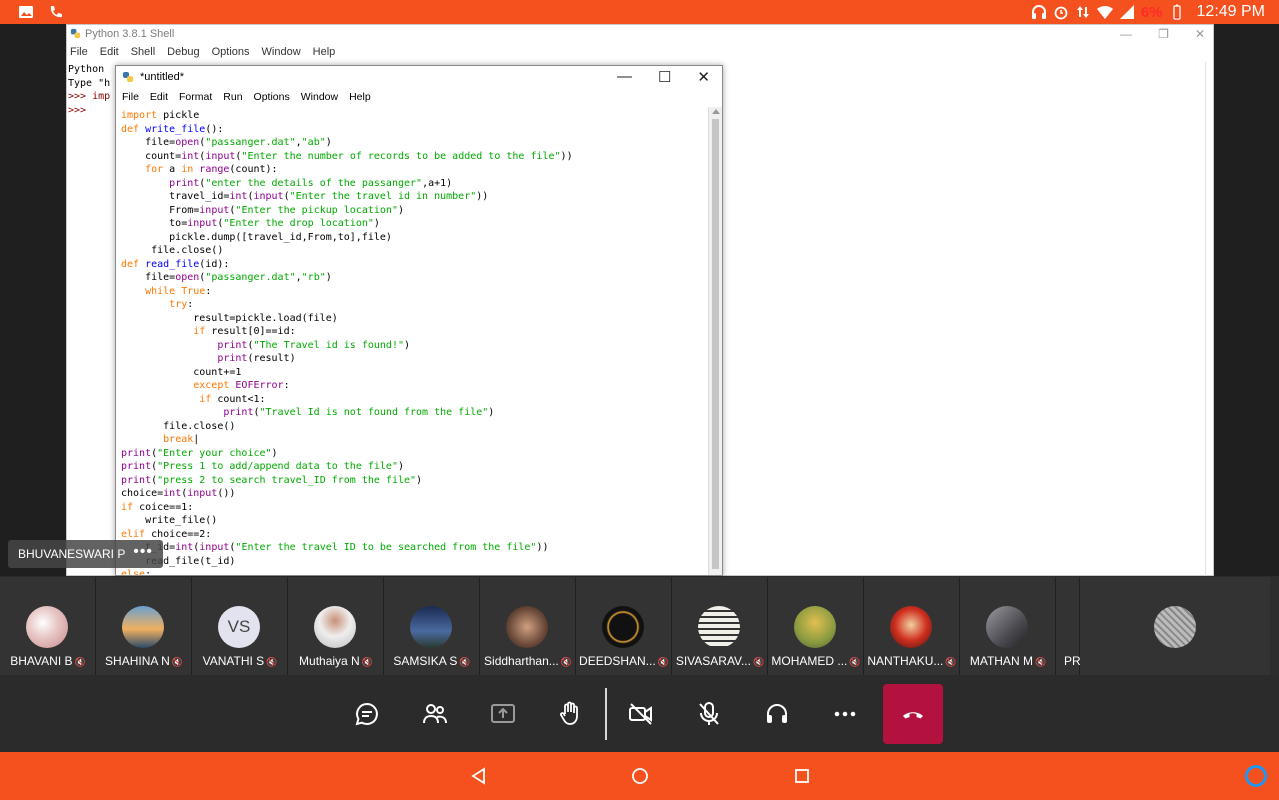 This screenshot has height=800, width=1279. What do you see at coordinates (703, 77) in the screenshot?
I see `editor-close-icon: ✕` at bounding box center [703, 77].